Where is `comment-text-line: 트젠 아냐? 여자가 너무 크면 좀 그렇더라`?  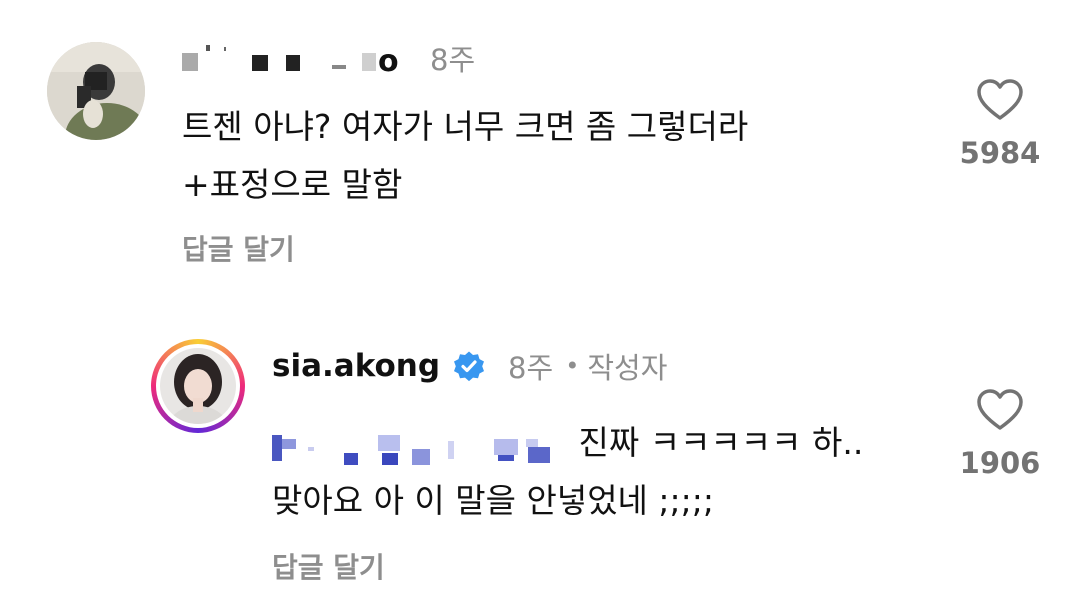 comment-text-line: 트젠 아냐? 여자가 너무 크면 좀 그렇더라 is located at coordinates (465, 126).